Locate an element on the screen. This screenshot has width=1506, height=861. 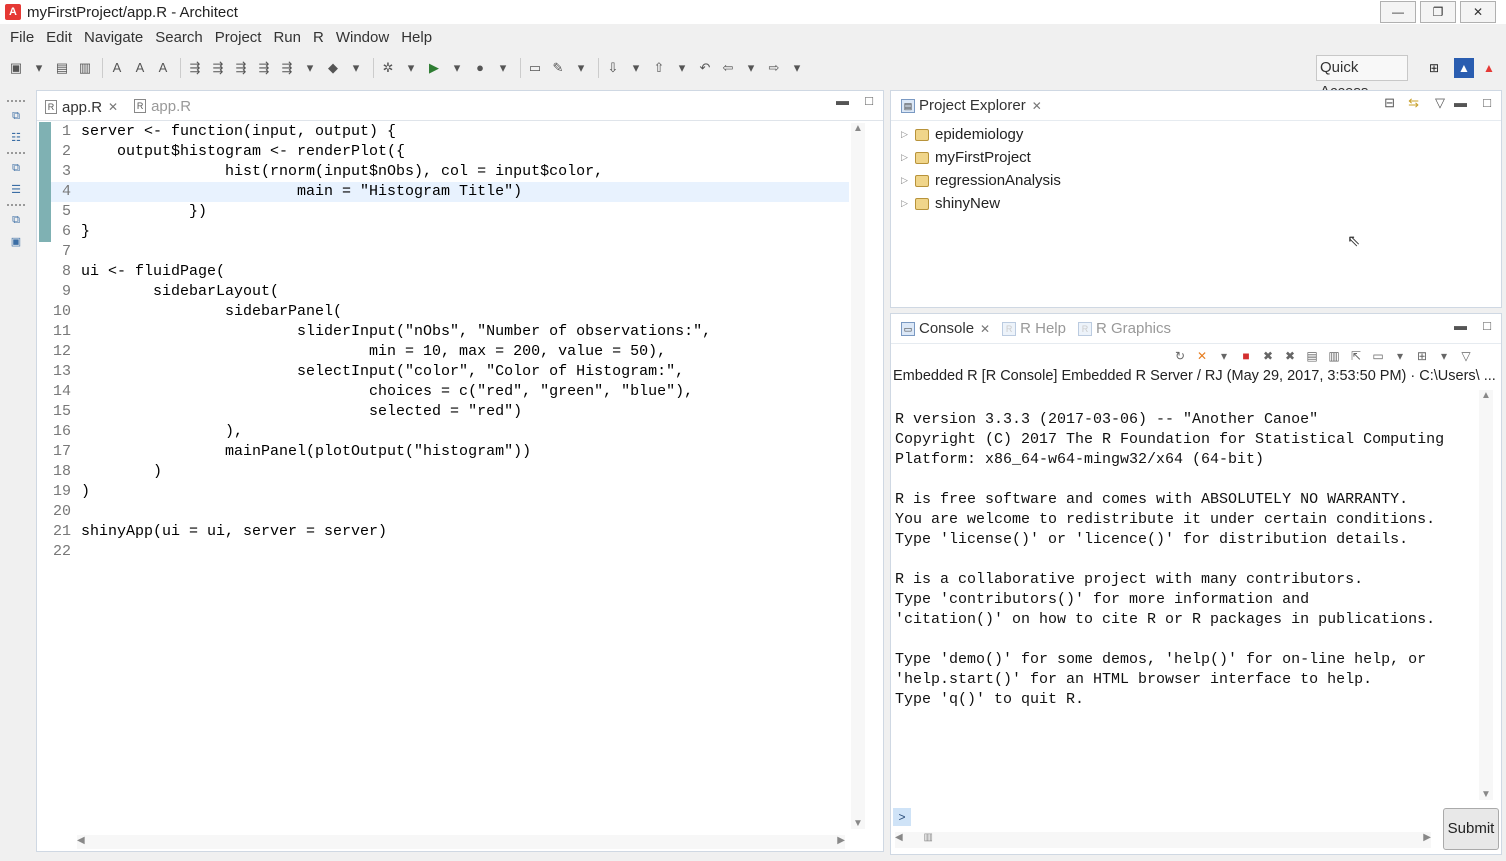
run-file-icon: ⇶ is located at coordinates (241, 68).